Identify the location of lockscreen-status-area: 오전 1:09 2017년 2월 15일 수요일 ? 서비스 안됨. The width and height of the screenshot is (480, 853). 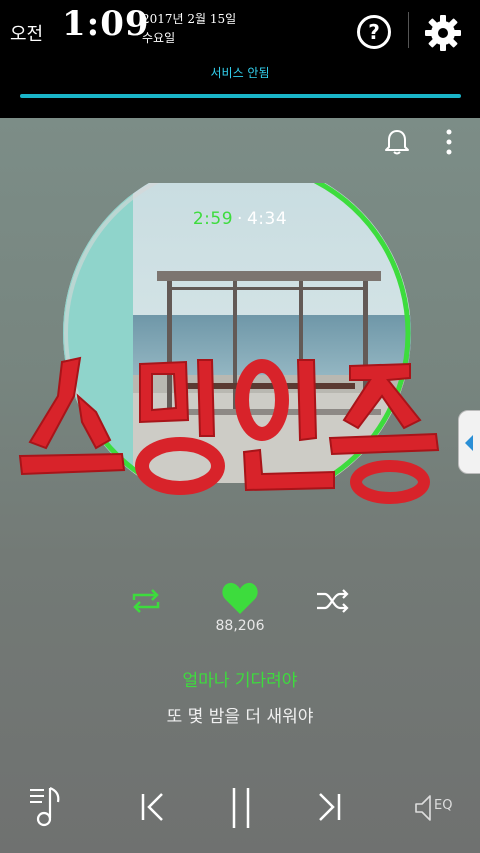
(240, 59).